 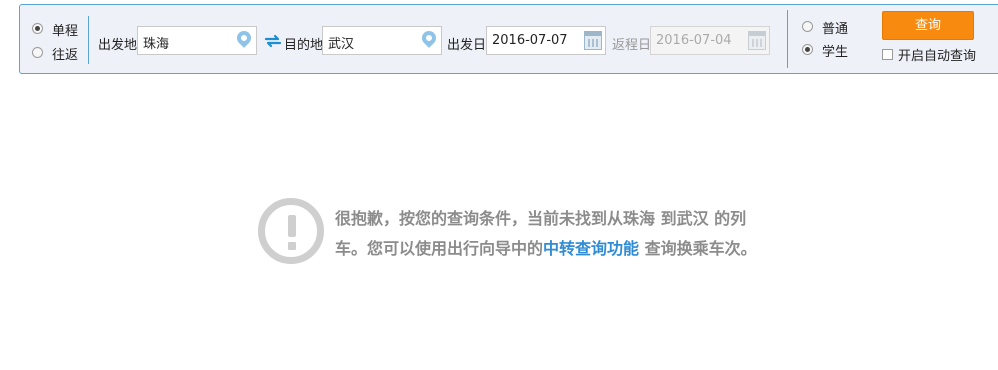 I want to click on return-date-label: 返程日, so click(x=632, y=45).